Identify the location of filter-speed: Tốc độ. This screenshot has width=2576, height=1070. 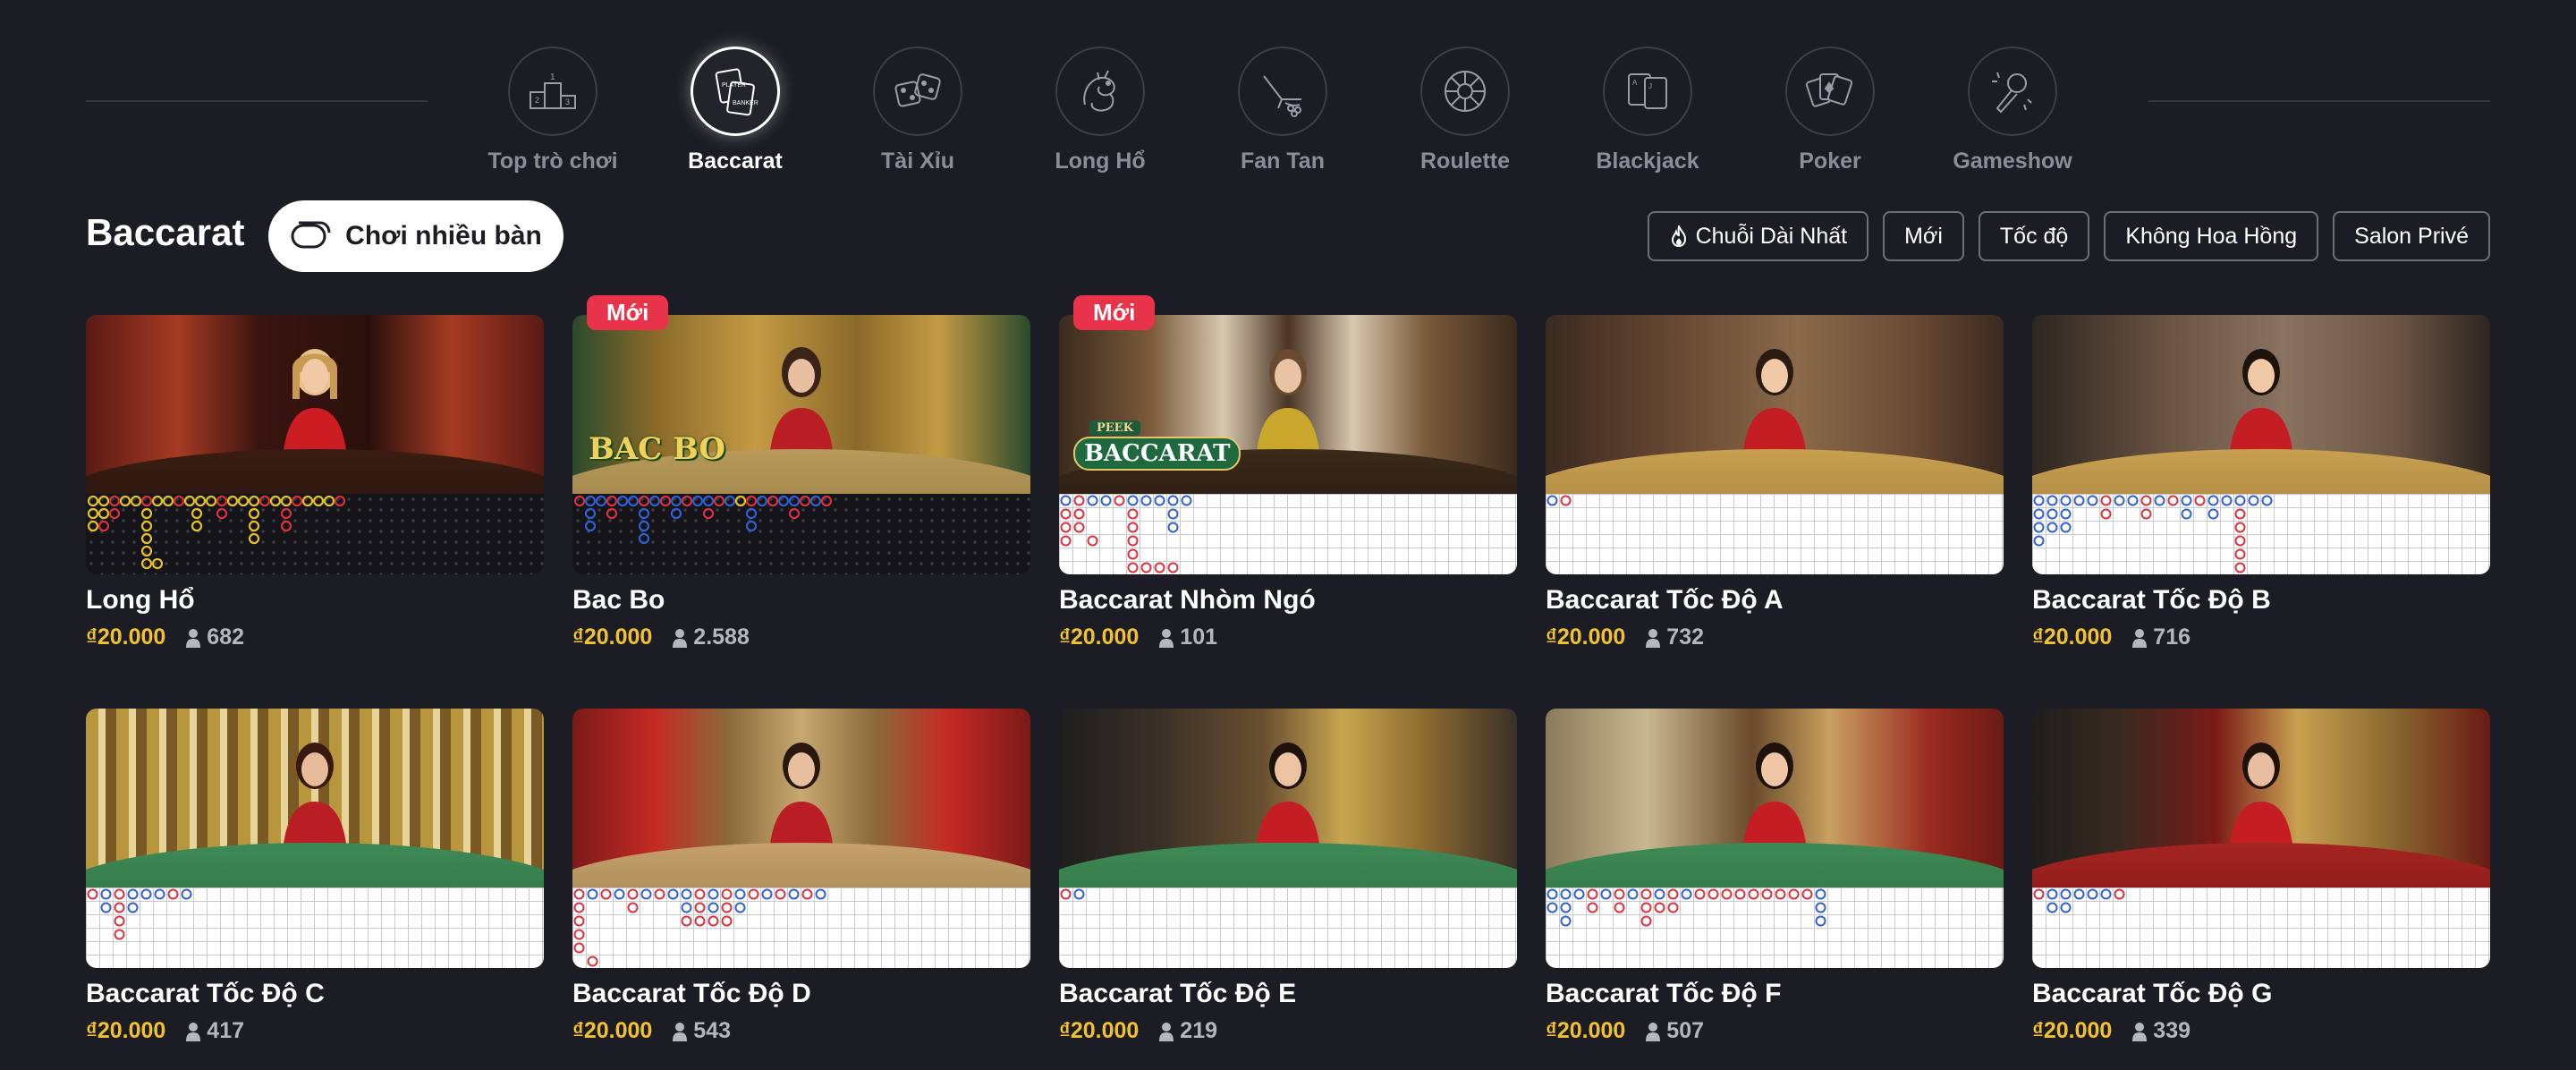
(2034, 236).